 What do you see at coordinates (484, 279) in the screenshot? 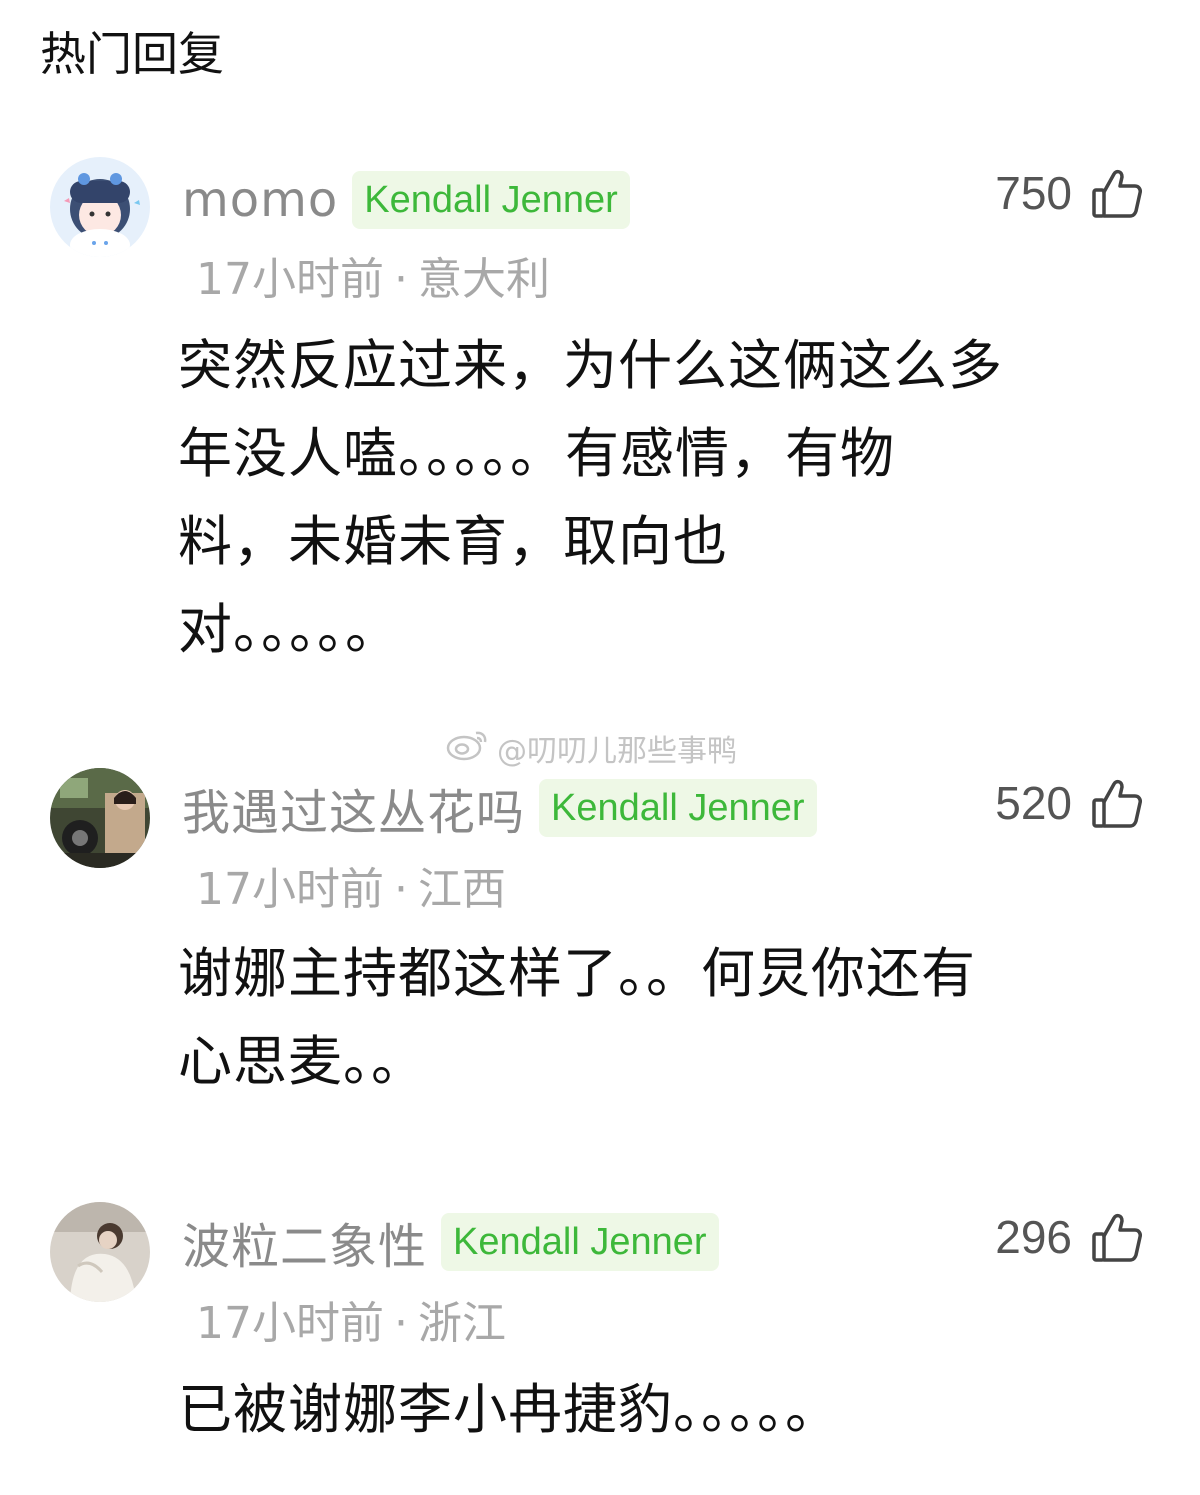
I see `comment-location: 意大利` at bounding box center [484, 279].